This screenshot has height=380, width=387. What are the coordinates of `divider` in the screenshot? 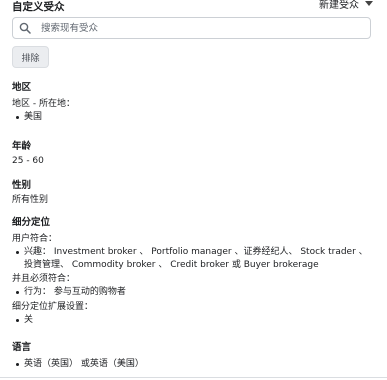 It's located at (193, 377).